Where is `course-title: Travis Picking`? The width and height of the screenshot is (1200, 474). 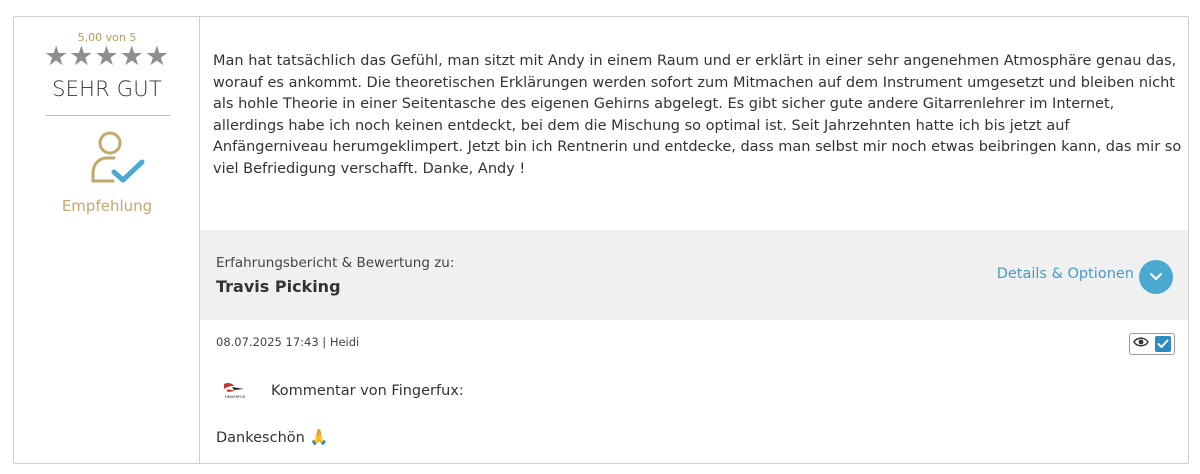 course-title: Travis Picking is located at coordinates (278, 286).